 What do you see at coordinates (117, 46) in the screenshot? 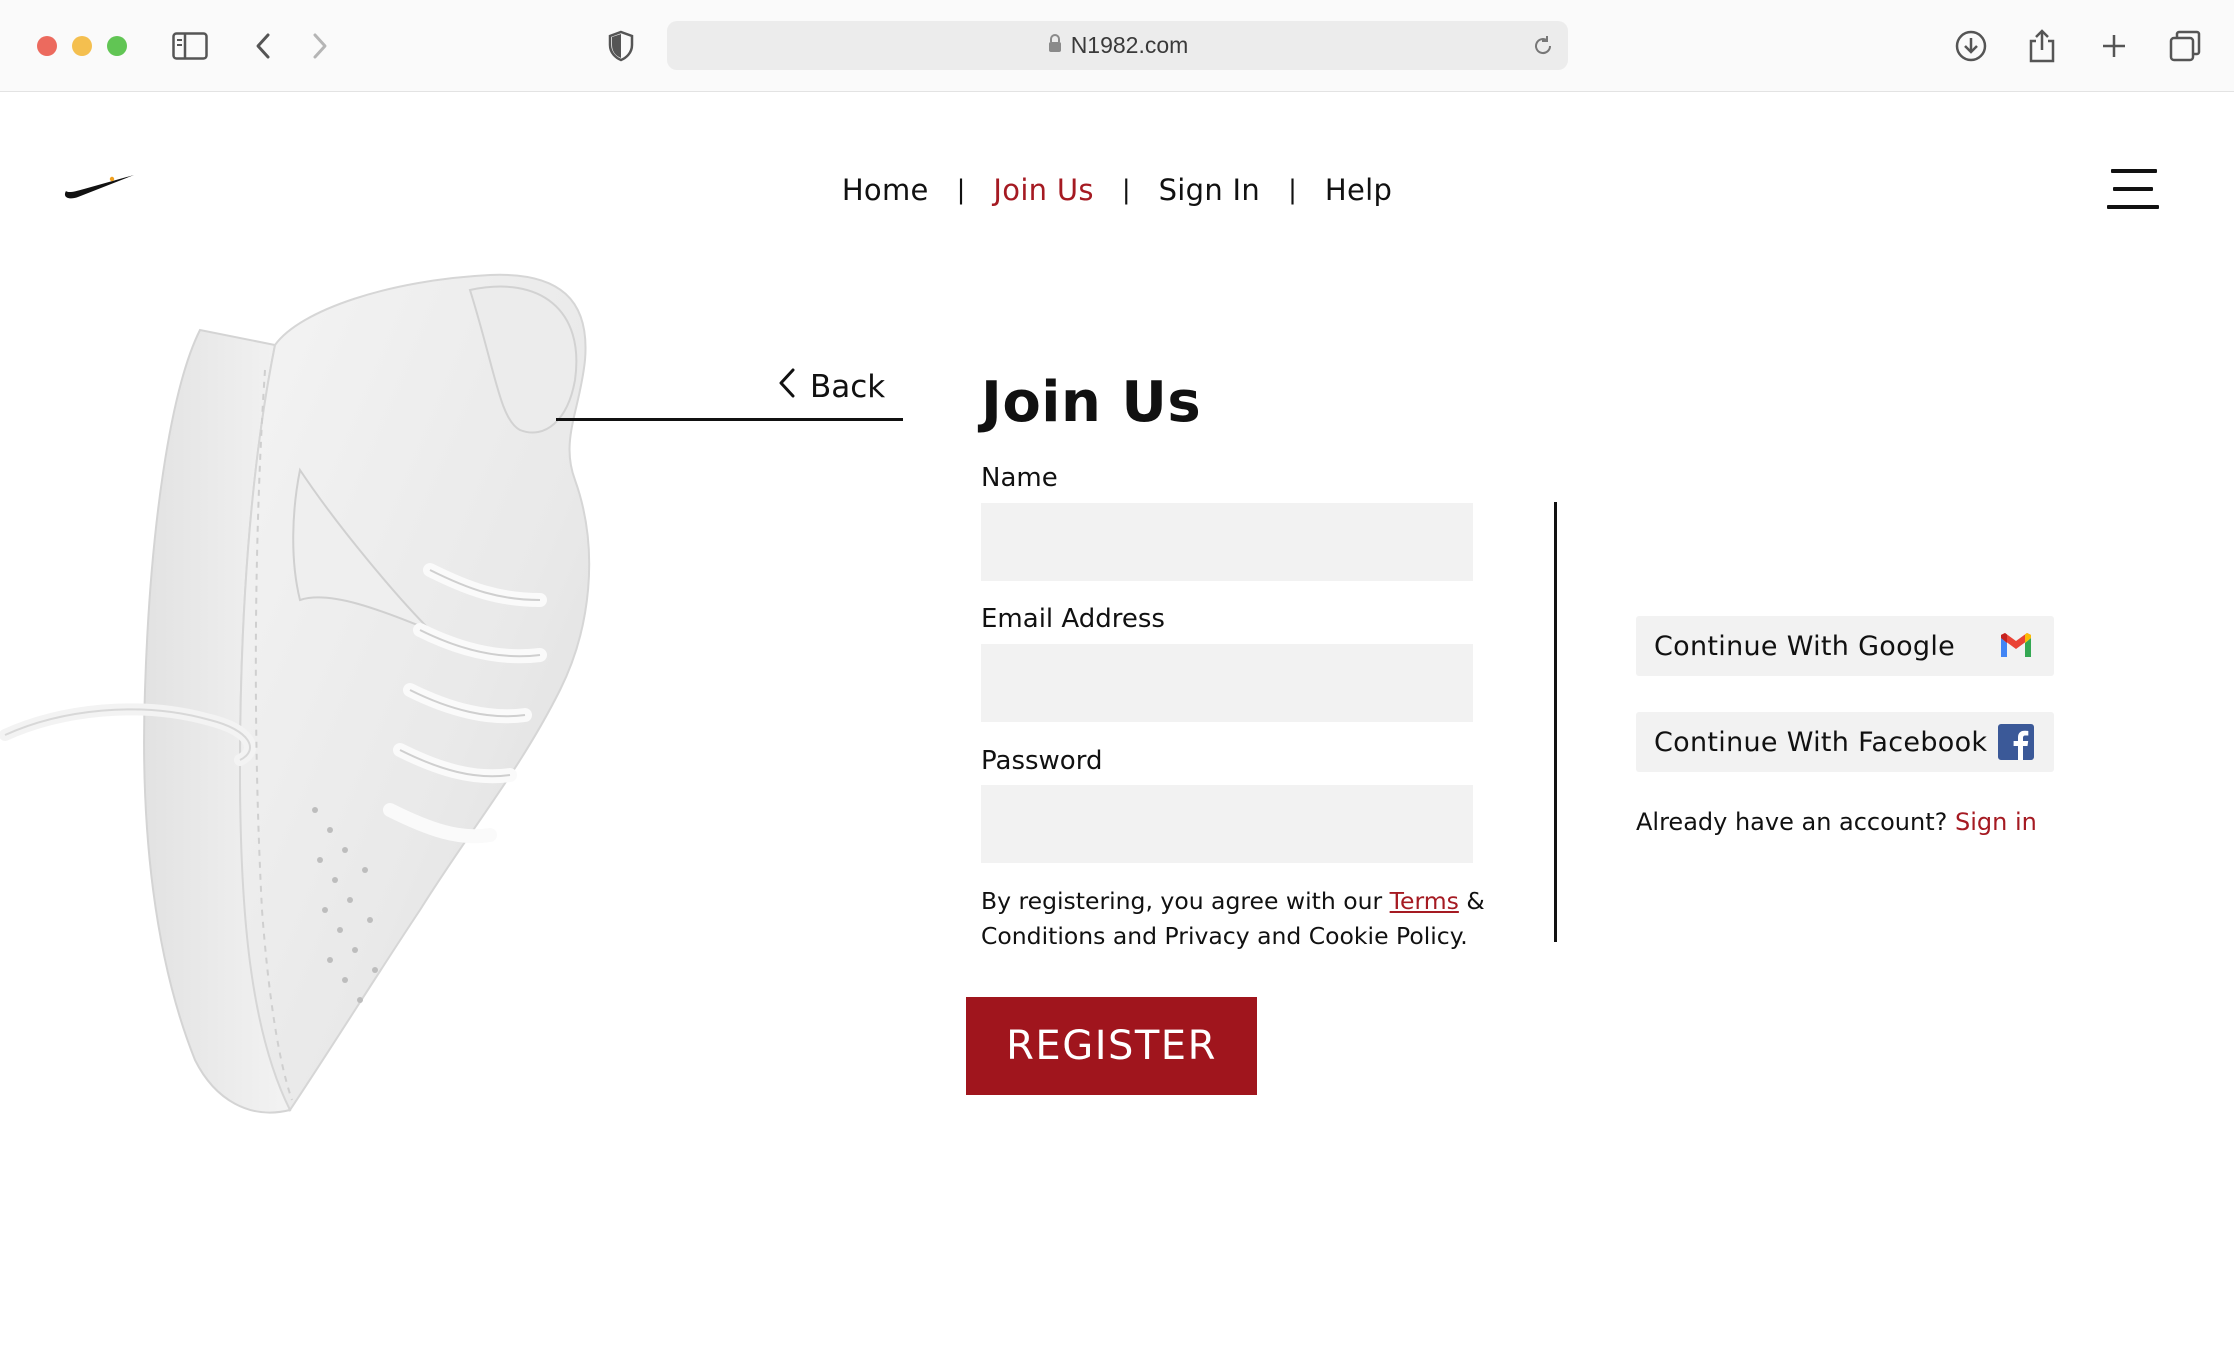
I see `zoom-window-button` at bounding box center [117, 46].